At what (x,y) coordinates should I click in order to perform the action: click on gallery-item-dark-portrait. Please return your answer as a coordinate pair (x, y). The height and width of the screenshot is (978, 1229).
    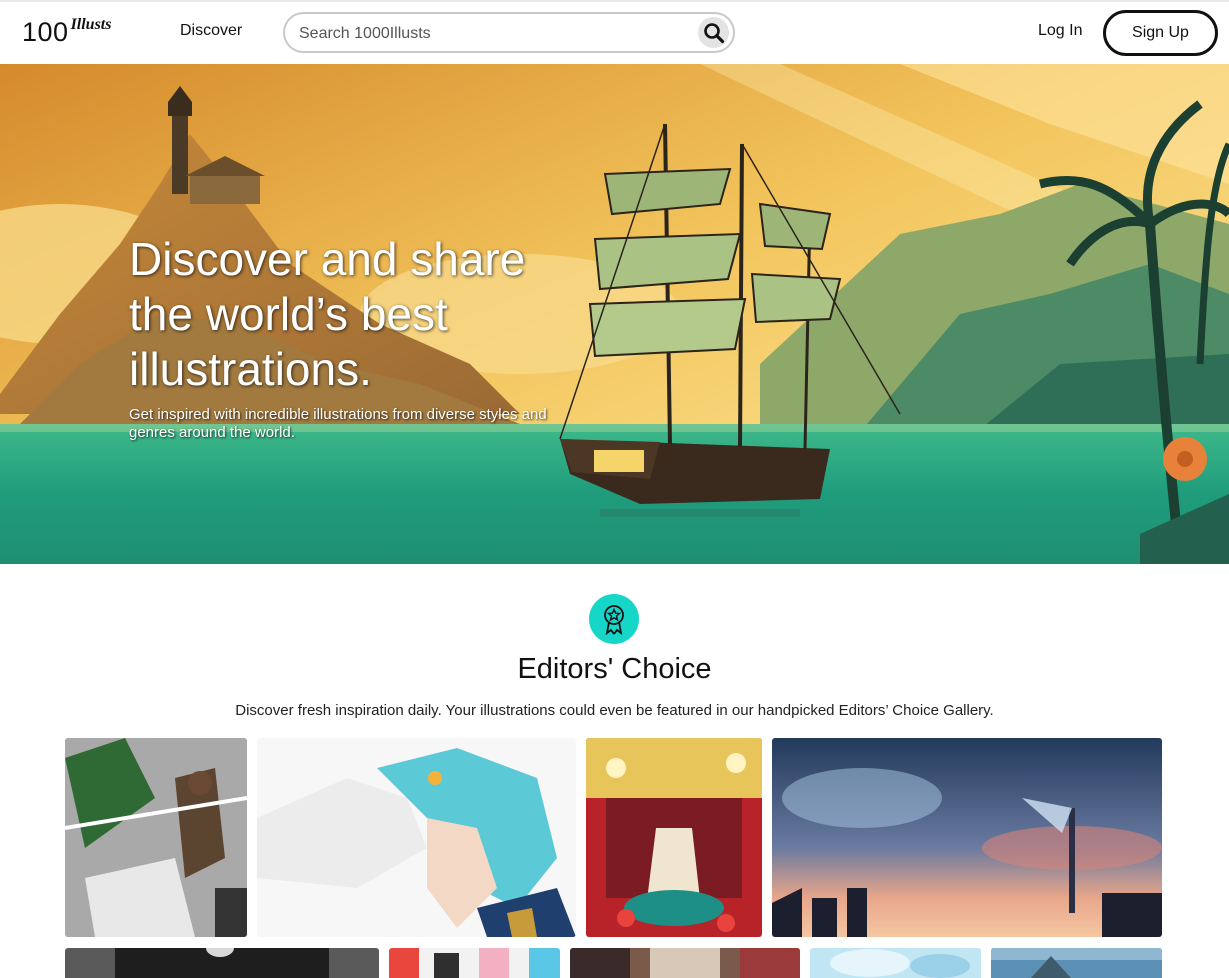
    Looking at the image, I should click on (222, 963).